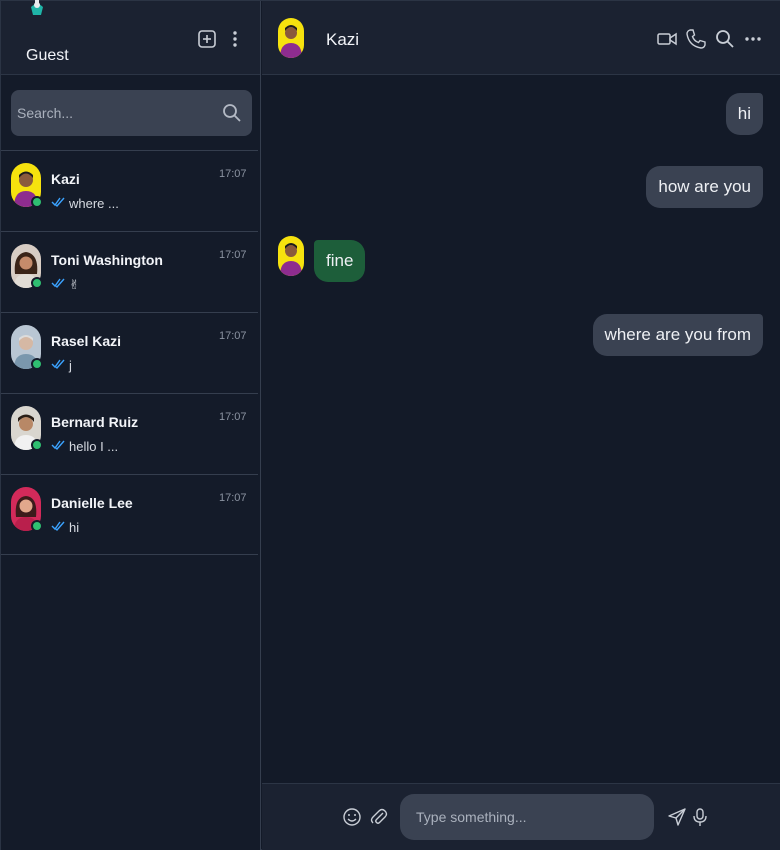  Describe the element at coordinates (70, 365) in the screenshot. I see `message-preview: j` at that location.